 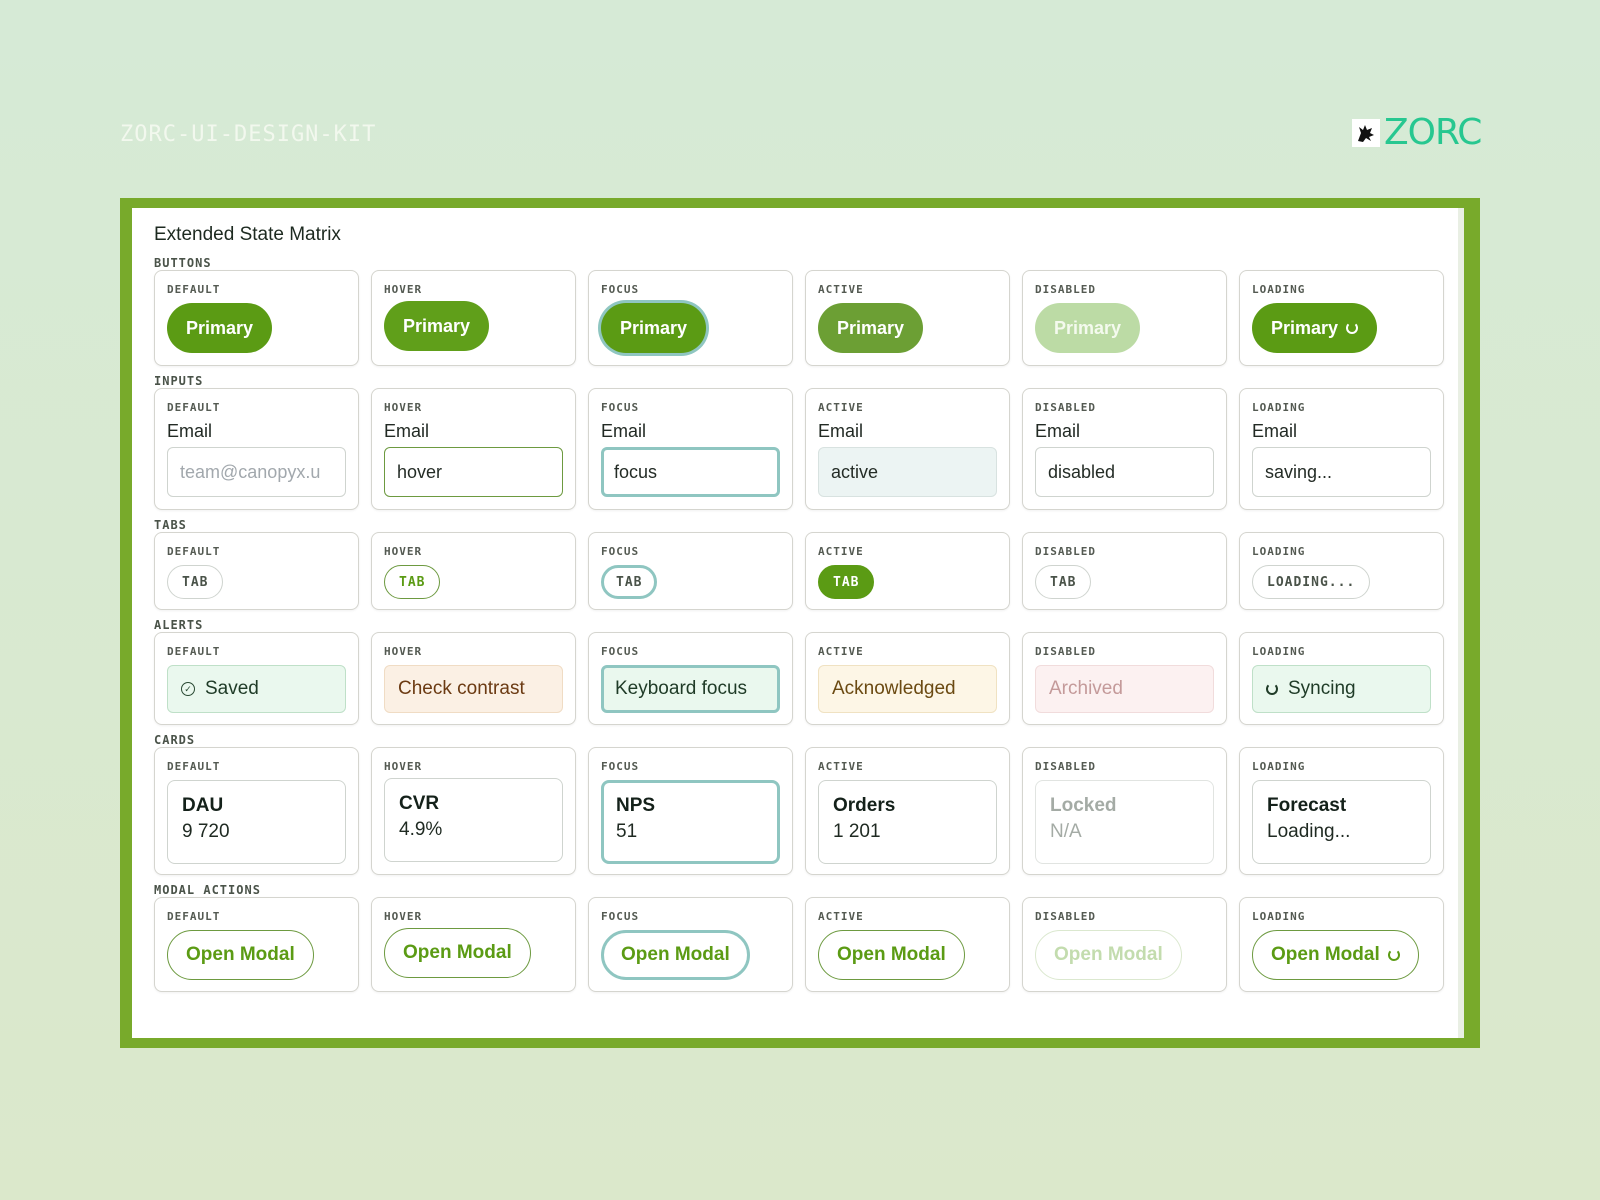 I want to click on primary-button-hover: Primary, so click(x=437, y=326).